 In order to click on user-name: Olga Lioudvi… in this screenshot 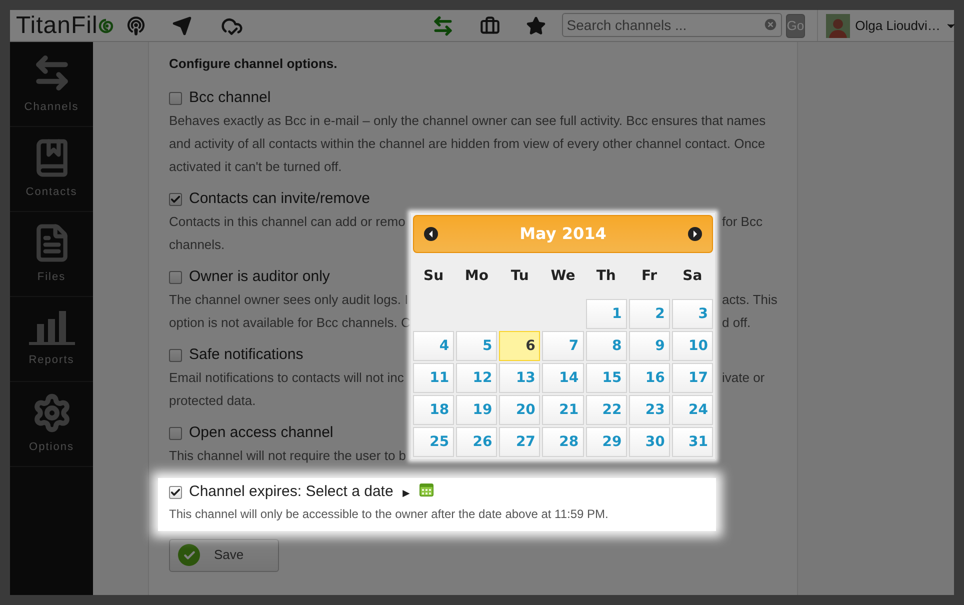, I will do `click(897, 26)`.